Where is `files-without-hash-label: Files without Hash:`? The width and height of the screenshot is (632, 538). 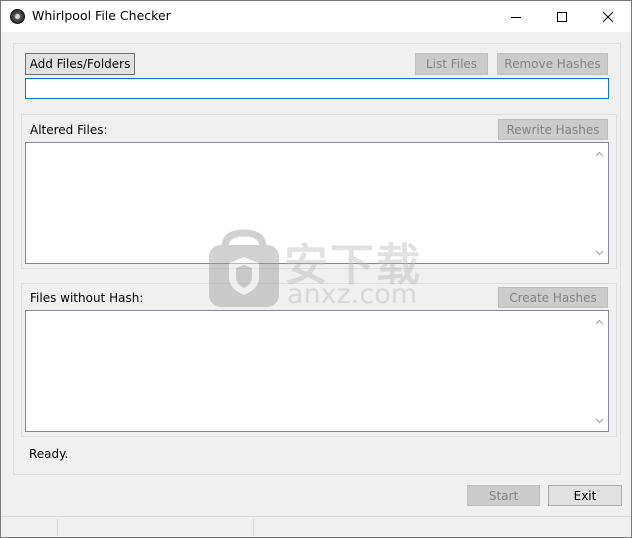 files-without-hash-label: Files without Hash: is located at coordinates (87, 298).